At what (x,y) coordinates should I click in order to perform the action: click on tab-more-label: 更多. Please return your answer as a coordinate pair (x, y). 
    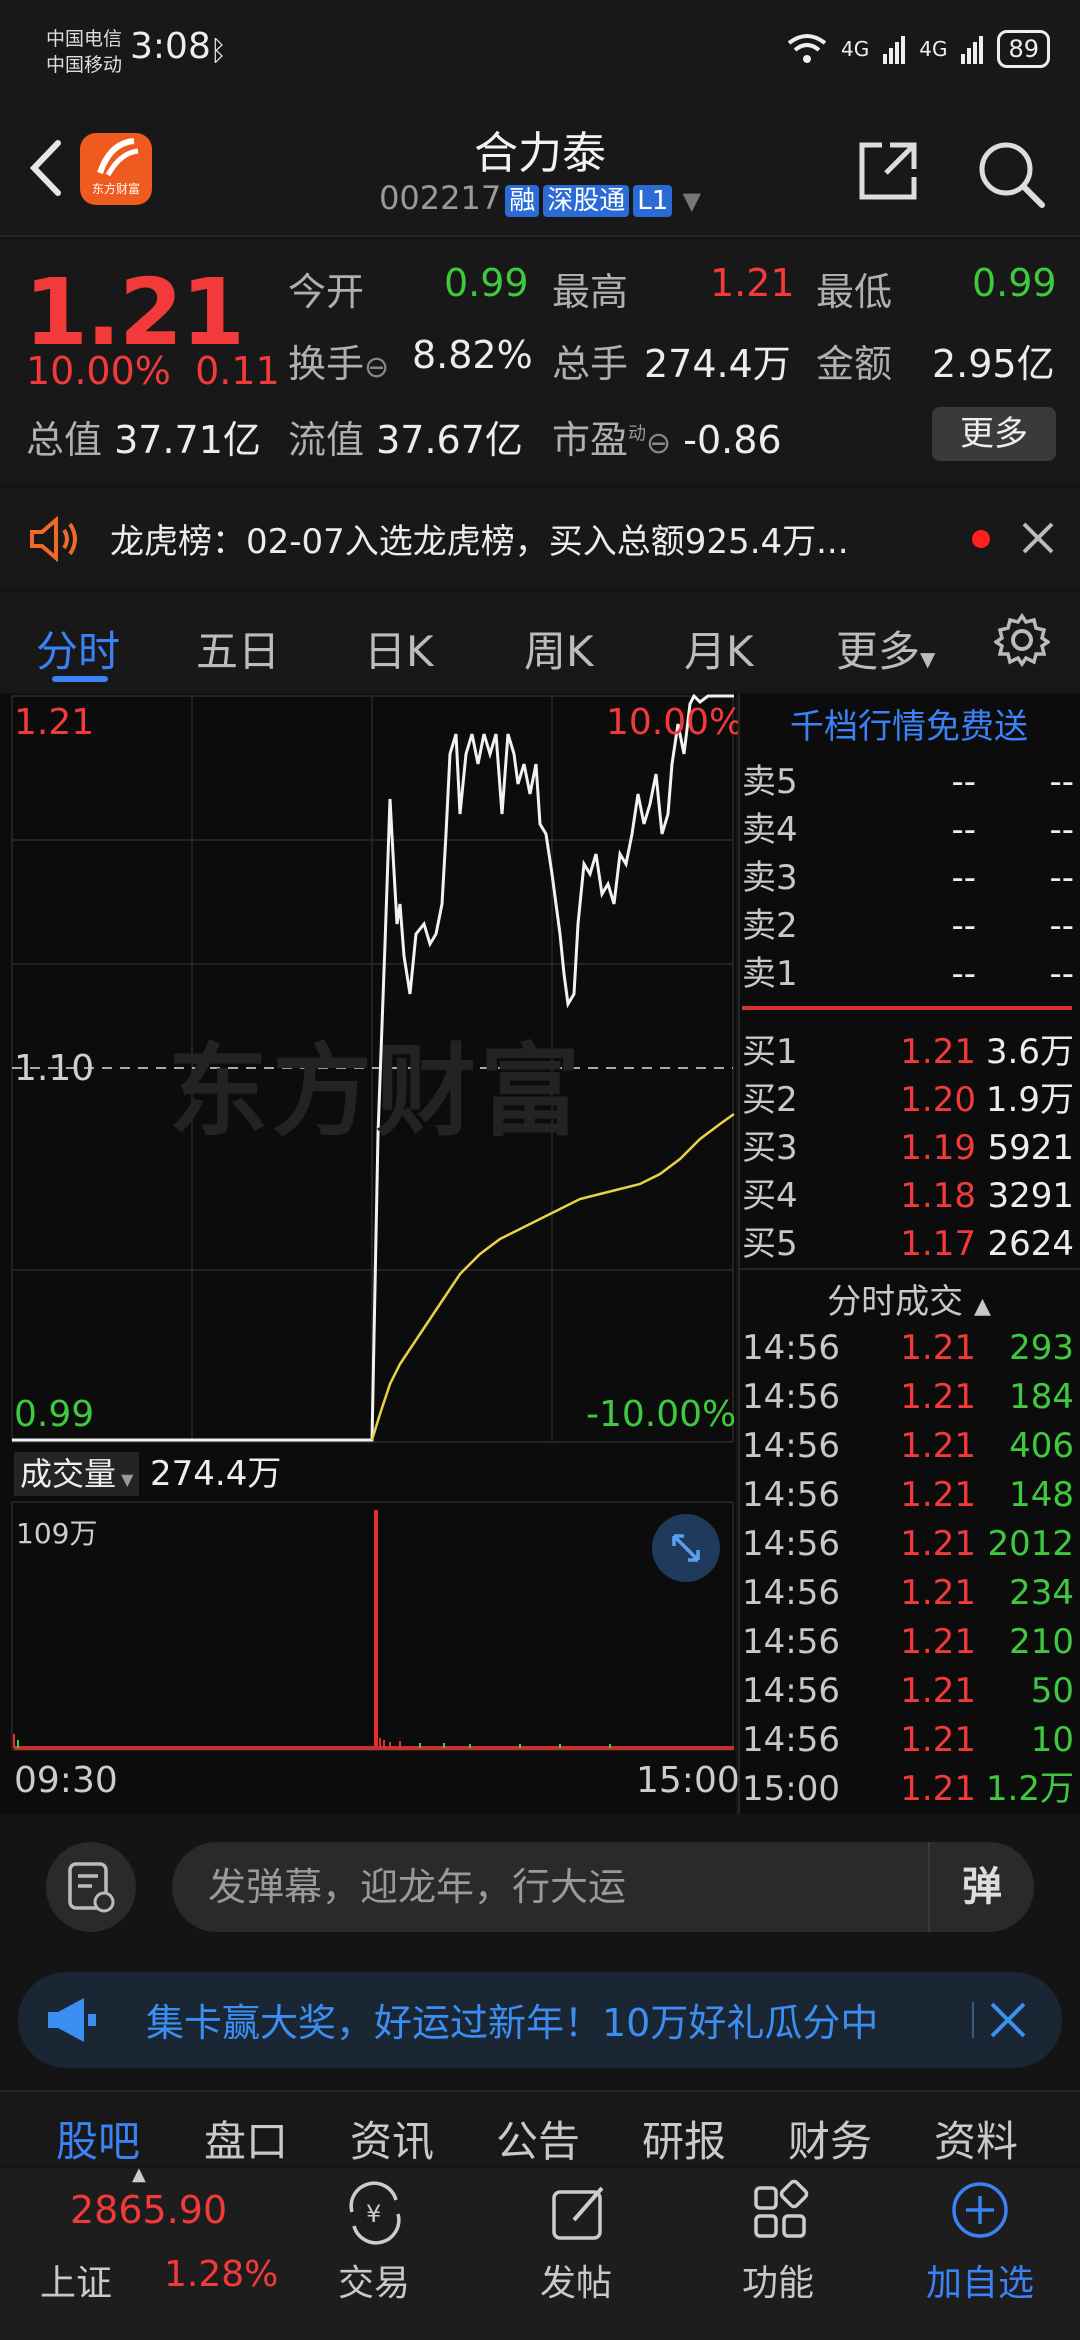
    Looking at the image, I should click on (878, 651).